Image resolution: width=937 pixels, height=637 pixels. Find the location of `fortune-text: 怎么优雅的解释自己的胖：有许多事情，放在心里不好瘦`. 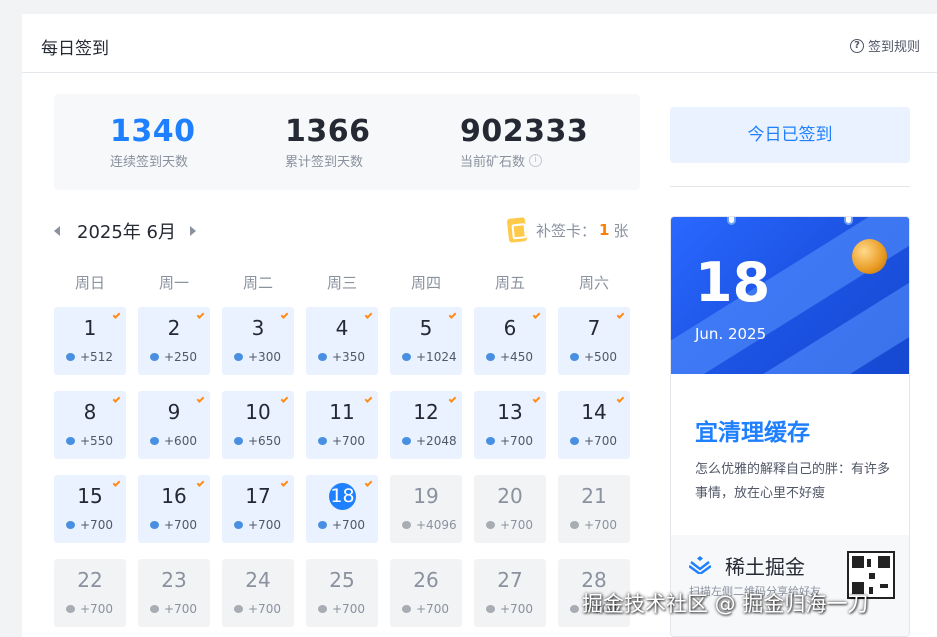

fortune-text: 怎么优雅的解释自己的胖：有许多事情，放在心里不好瘦 is located at coordinates (793, 481).